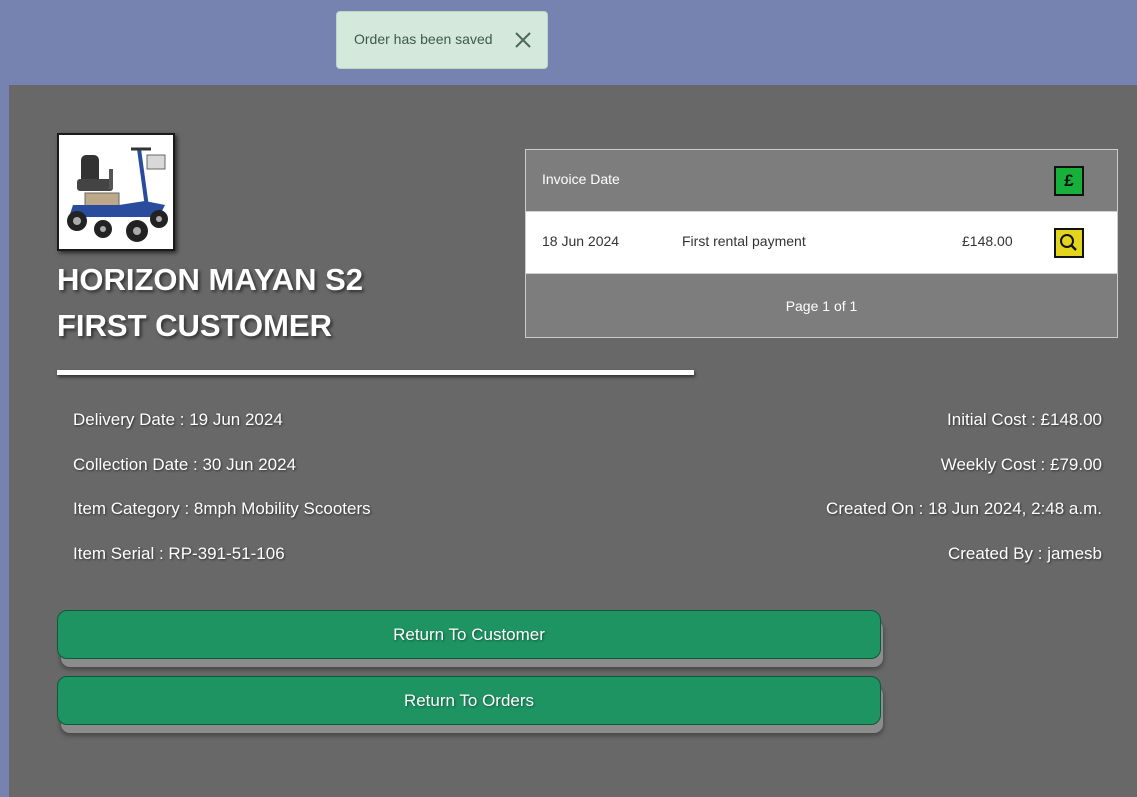  What do you see at coordinates (179, 553) in the screenshot?
I see `item-serial: Item Serial : RP-391-51-106` at bounding box center [179, 553].